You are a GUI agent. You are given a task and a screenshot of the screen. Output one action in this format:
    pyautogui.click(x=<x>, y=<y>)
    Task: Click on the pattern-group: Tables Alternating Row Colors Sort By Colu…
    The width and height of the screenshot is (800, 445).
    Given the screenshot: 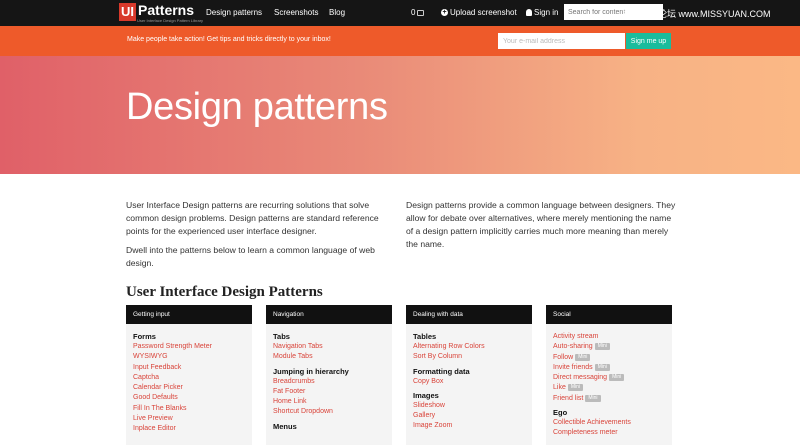 What is the action you would take?
    pyautogui.click(x=469, y=347)
    